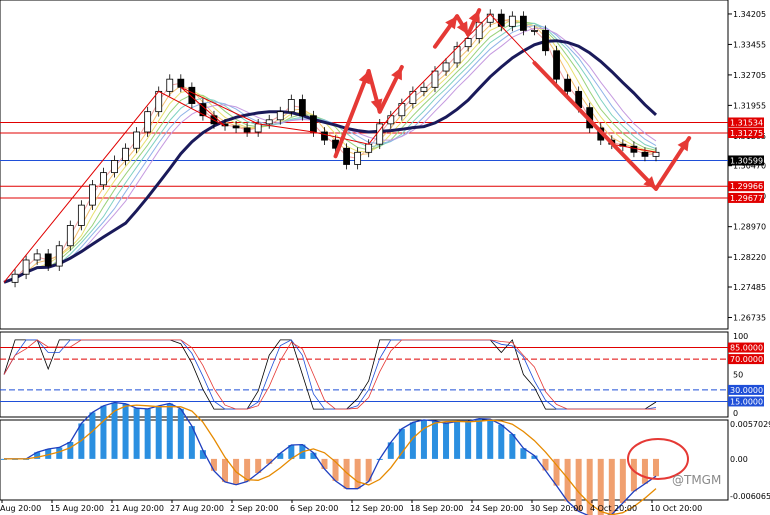 This screenshot has height=515, width=770. Describe the element at coordinates (750, 496) in the screenshot. I see `macd-tick-label: -0.0060656` at that location.